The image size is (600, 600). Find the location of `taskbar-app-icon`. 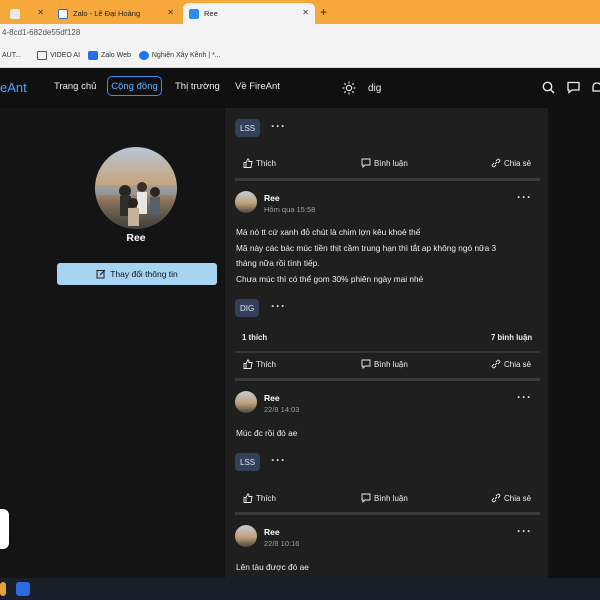

taskbar-app-icon is located at coordinates (3, 589).